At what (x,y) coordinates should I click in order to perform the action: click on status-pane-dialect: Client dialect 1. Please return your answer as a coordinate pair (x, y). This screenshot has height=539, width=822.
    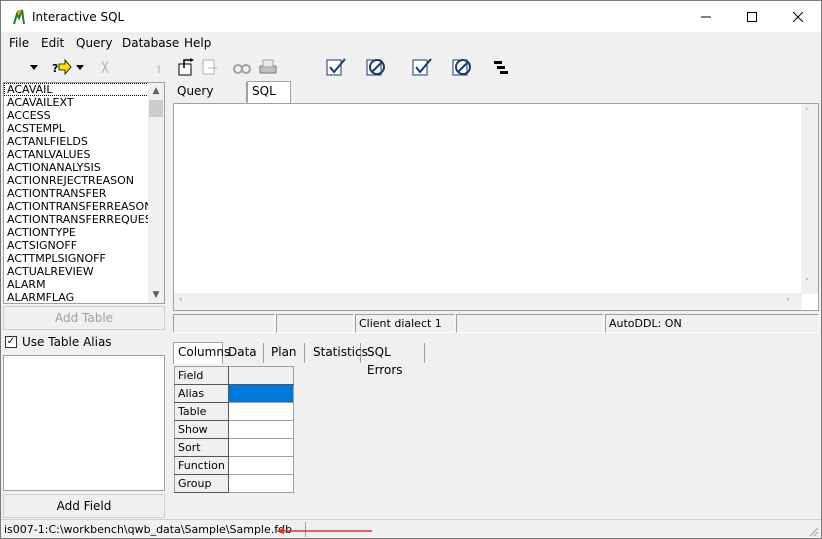
    Looking at the image, I should click on (405, 323).